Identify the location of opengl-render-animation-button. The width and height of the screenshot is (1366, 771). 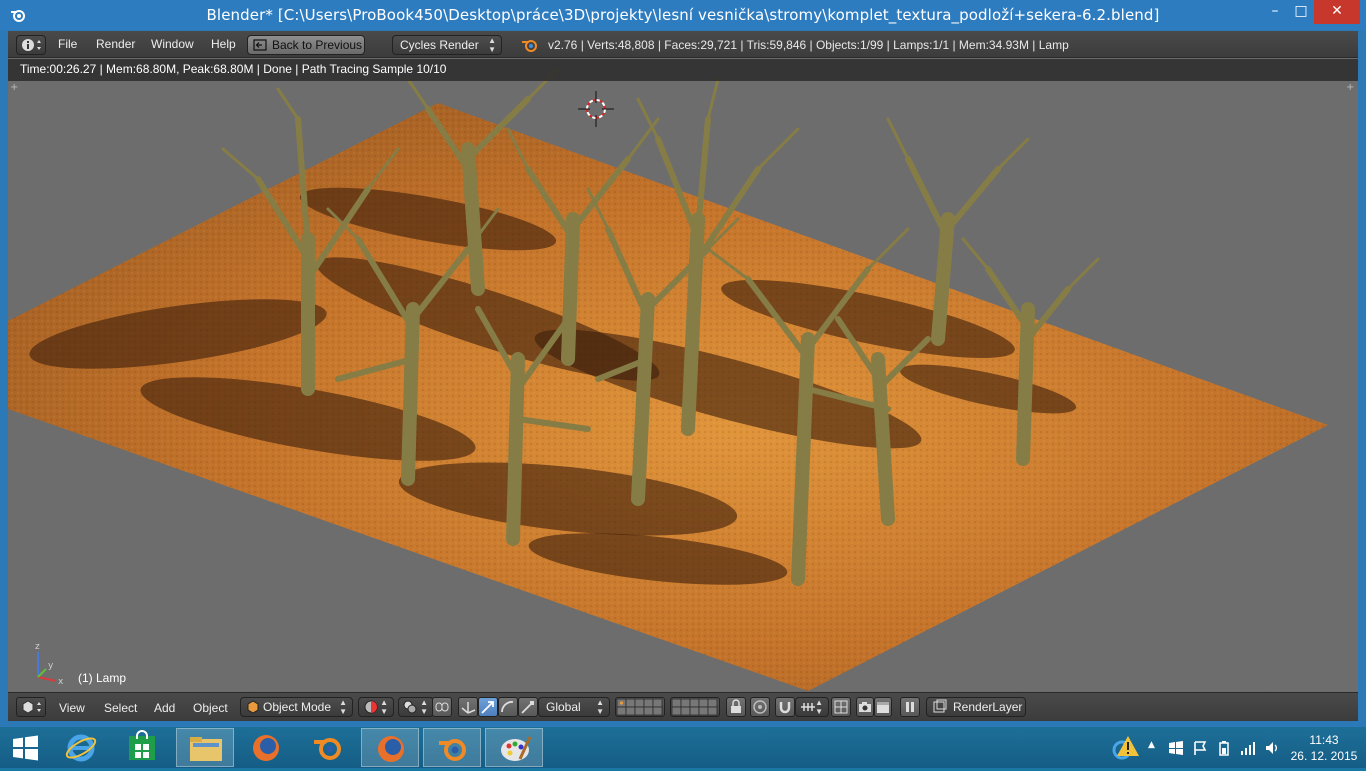
(883, 707).